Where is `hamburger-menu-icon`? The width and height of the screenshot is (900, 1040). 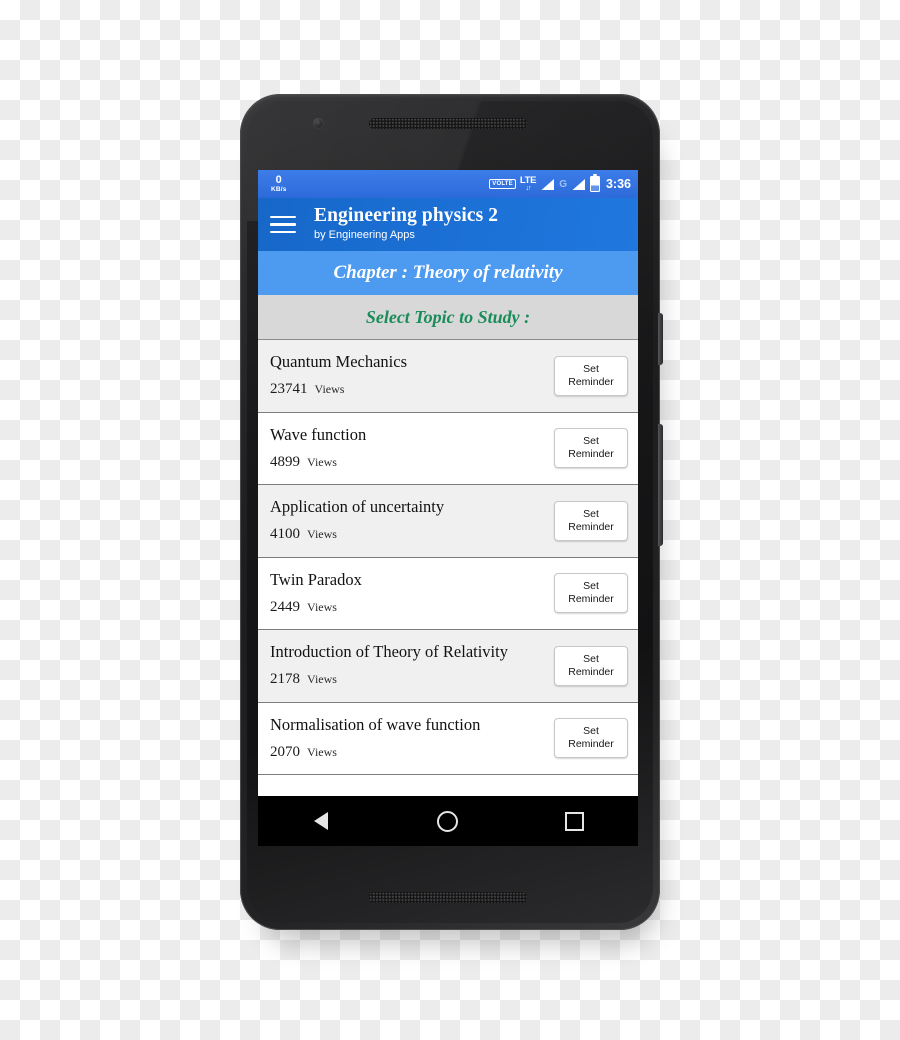
hamburger-menu-icon is located at coordinates (283, 225).